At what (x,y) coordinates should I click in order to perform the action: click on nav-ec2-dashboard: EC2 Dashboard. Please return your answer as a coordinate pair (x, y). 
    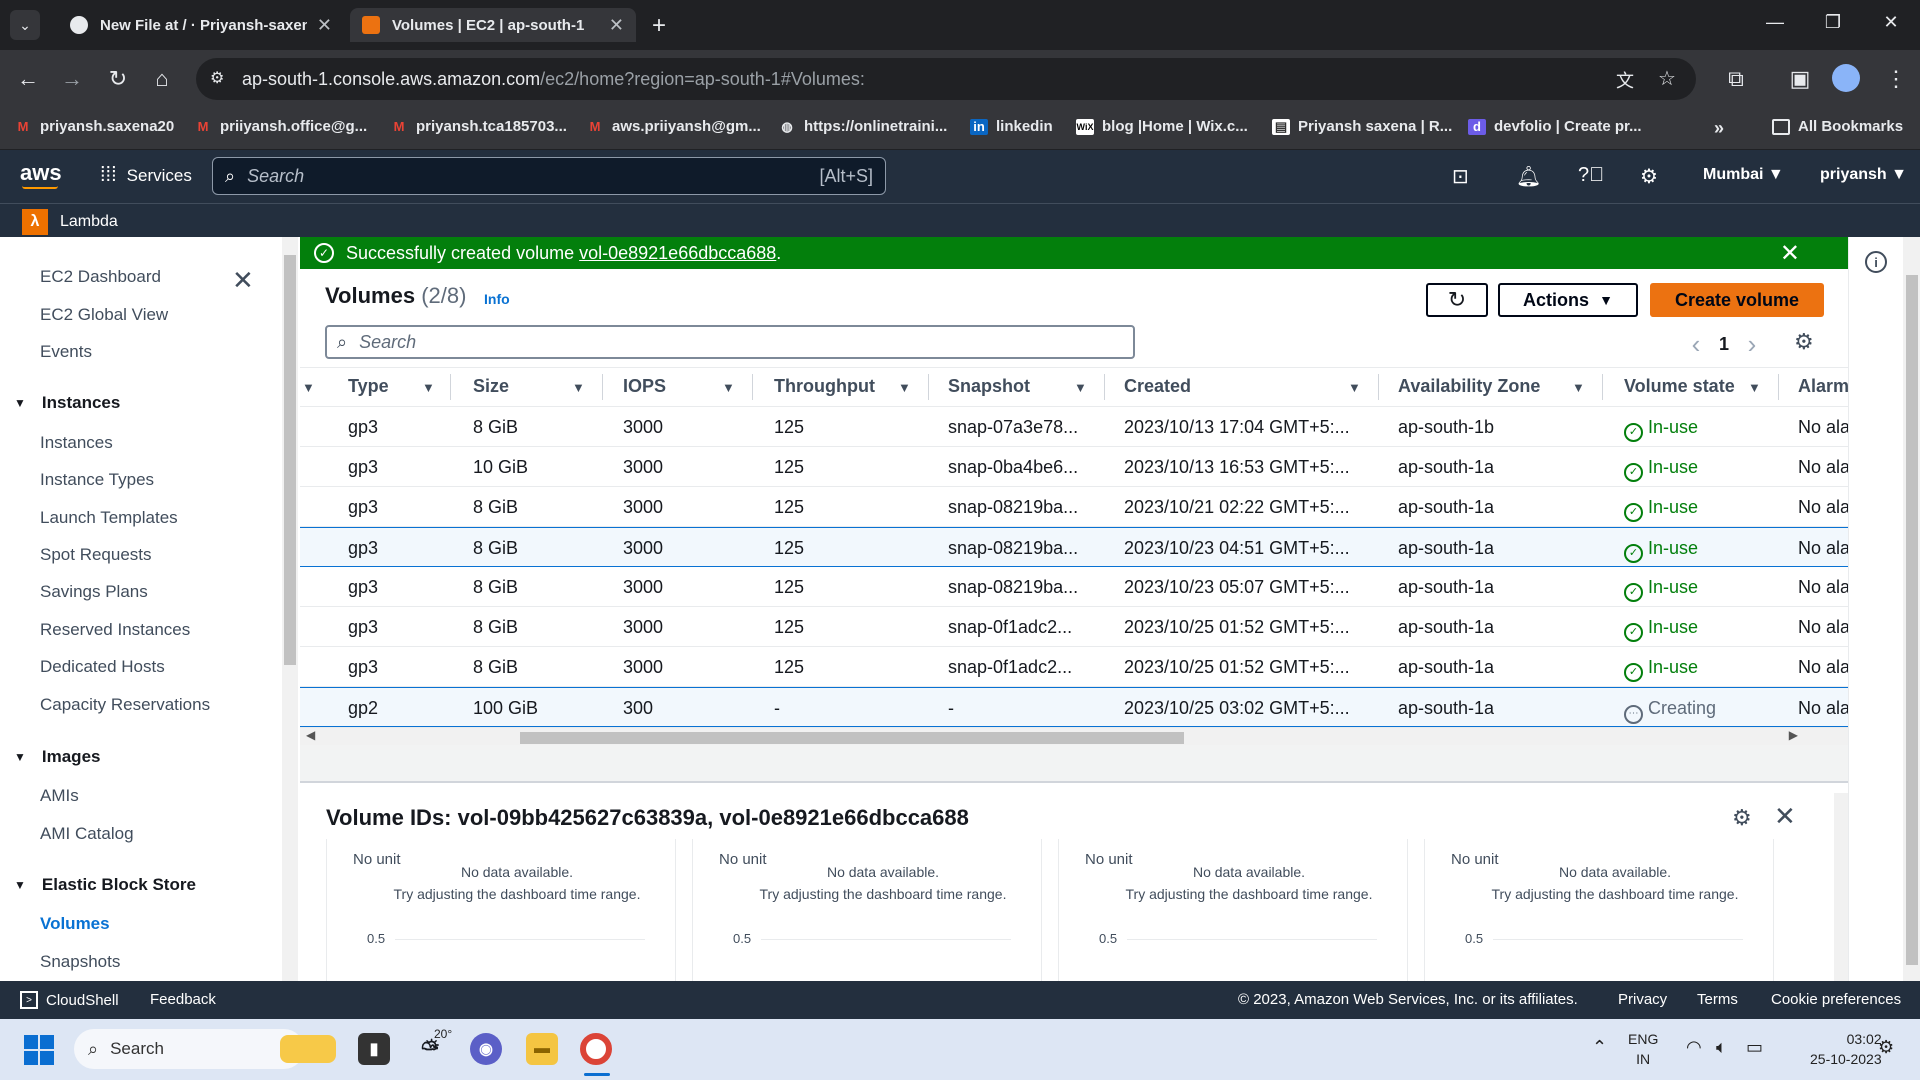
    Looking at the image, I should click on (100, 277).